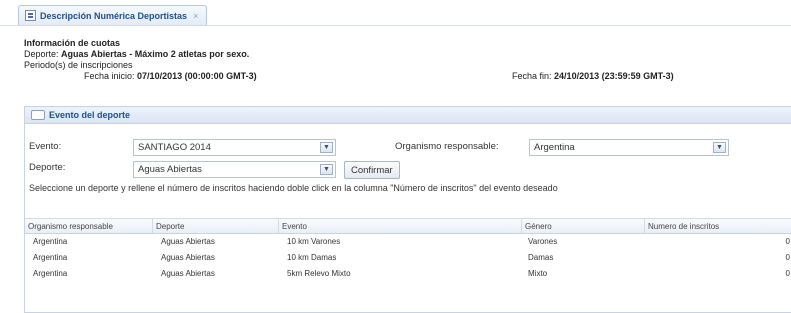 This screenshot has height=313, width=791. Describe the element at coordinates (614, 76) in the screenshot. I see `fecha-fin-value: 24/10/2013 (23:59:59 GMT-3)` at that location.